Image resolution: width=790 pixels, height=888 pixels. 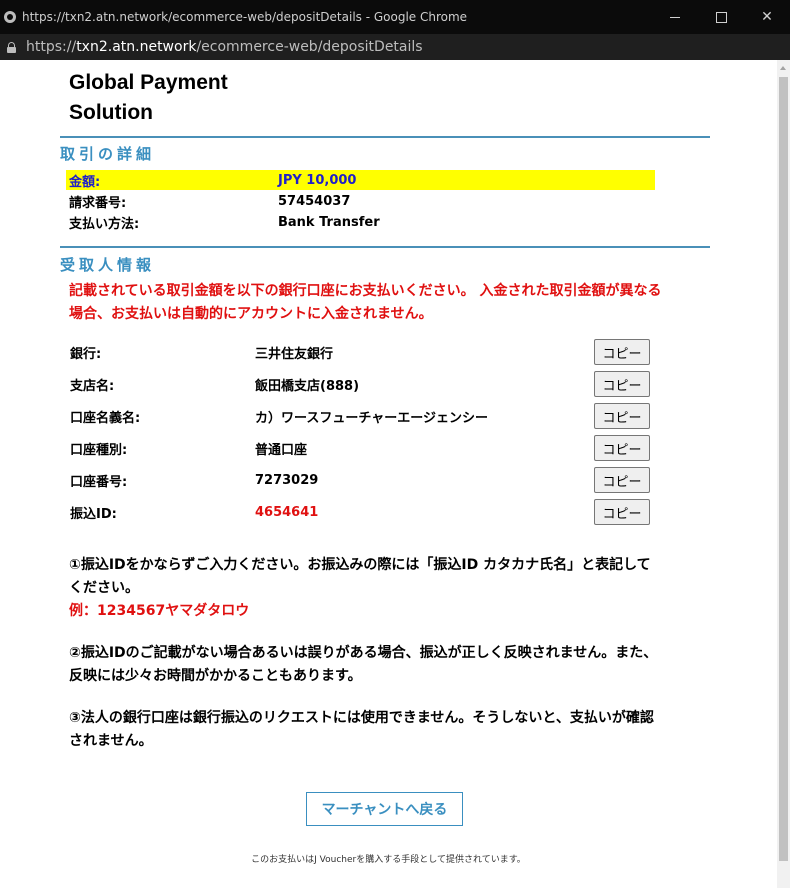 I want to click on maximize-button, so click(x=721, y=17).